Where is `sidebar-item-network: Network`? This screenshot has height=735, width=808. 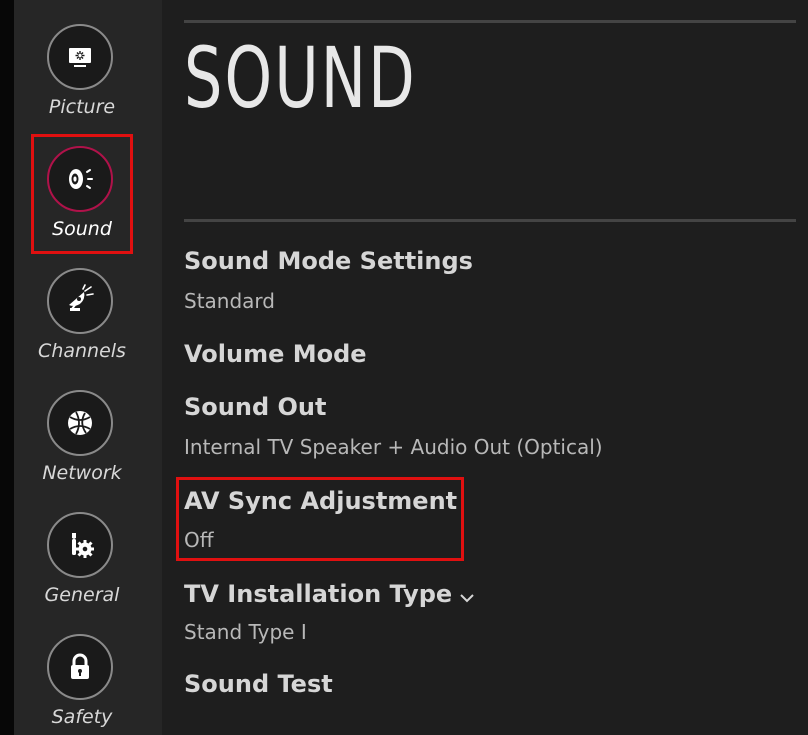
sidebar-item-network: Network is located at coordinates (88, 449).